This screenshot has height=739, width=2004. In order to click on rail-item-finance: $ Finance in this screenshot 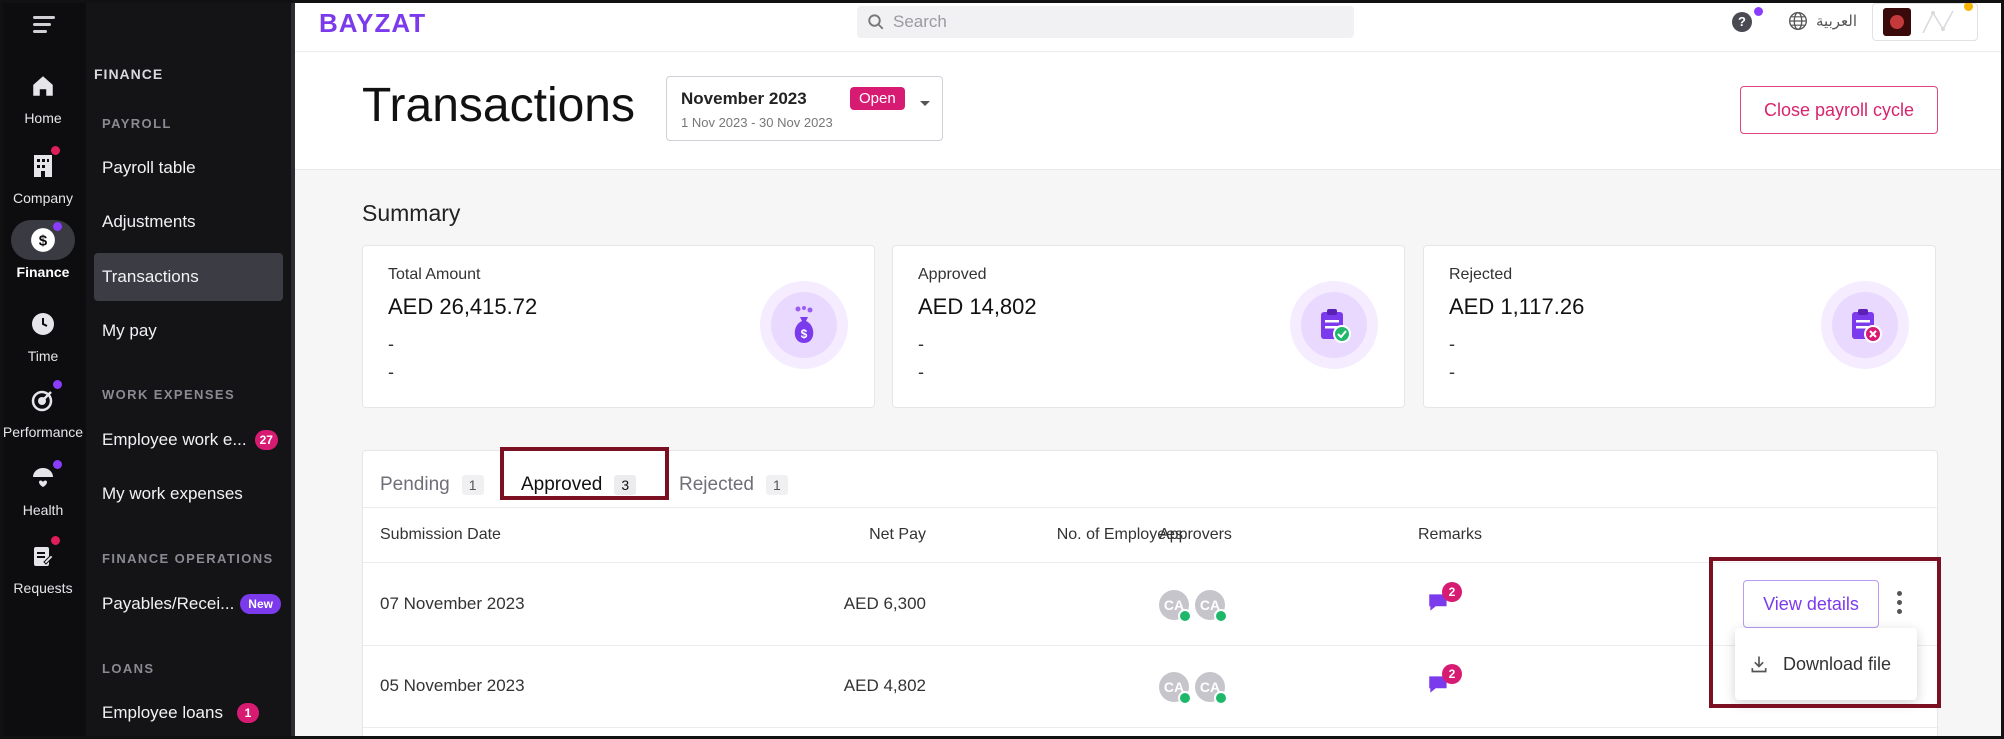, I will do `click(43, 250)`.